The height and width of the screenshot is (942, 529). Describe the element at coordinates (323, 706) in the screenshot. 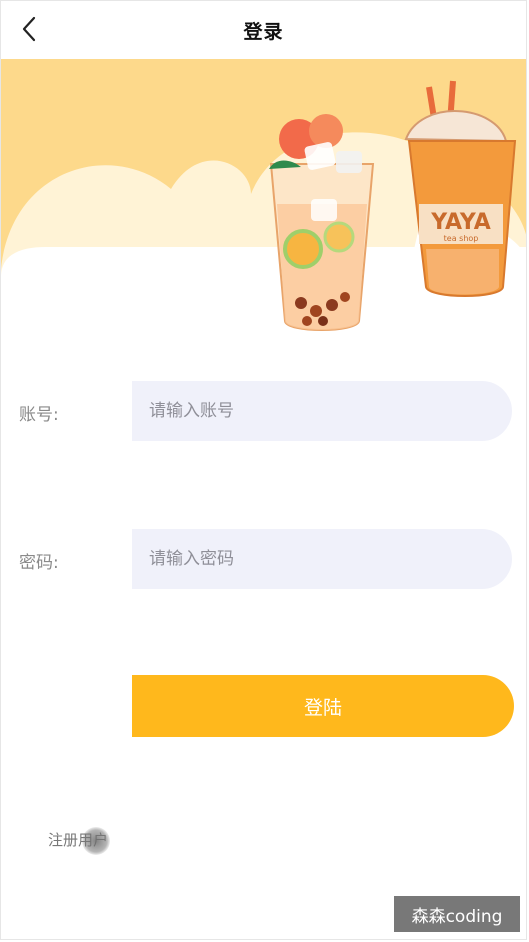

I see `login-button: 登陆` at that location.